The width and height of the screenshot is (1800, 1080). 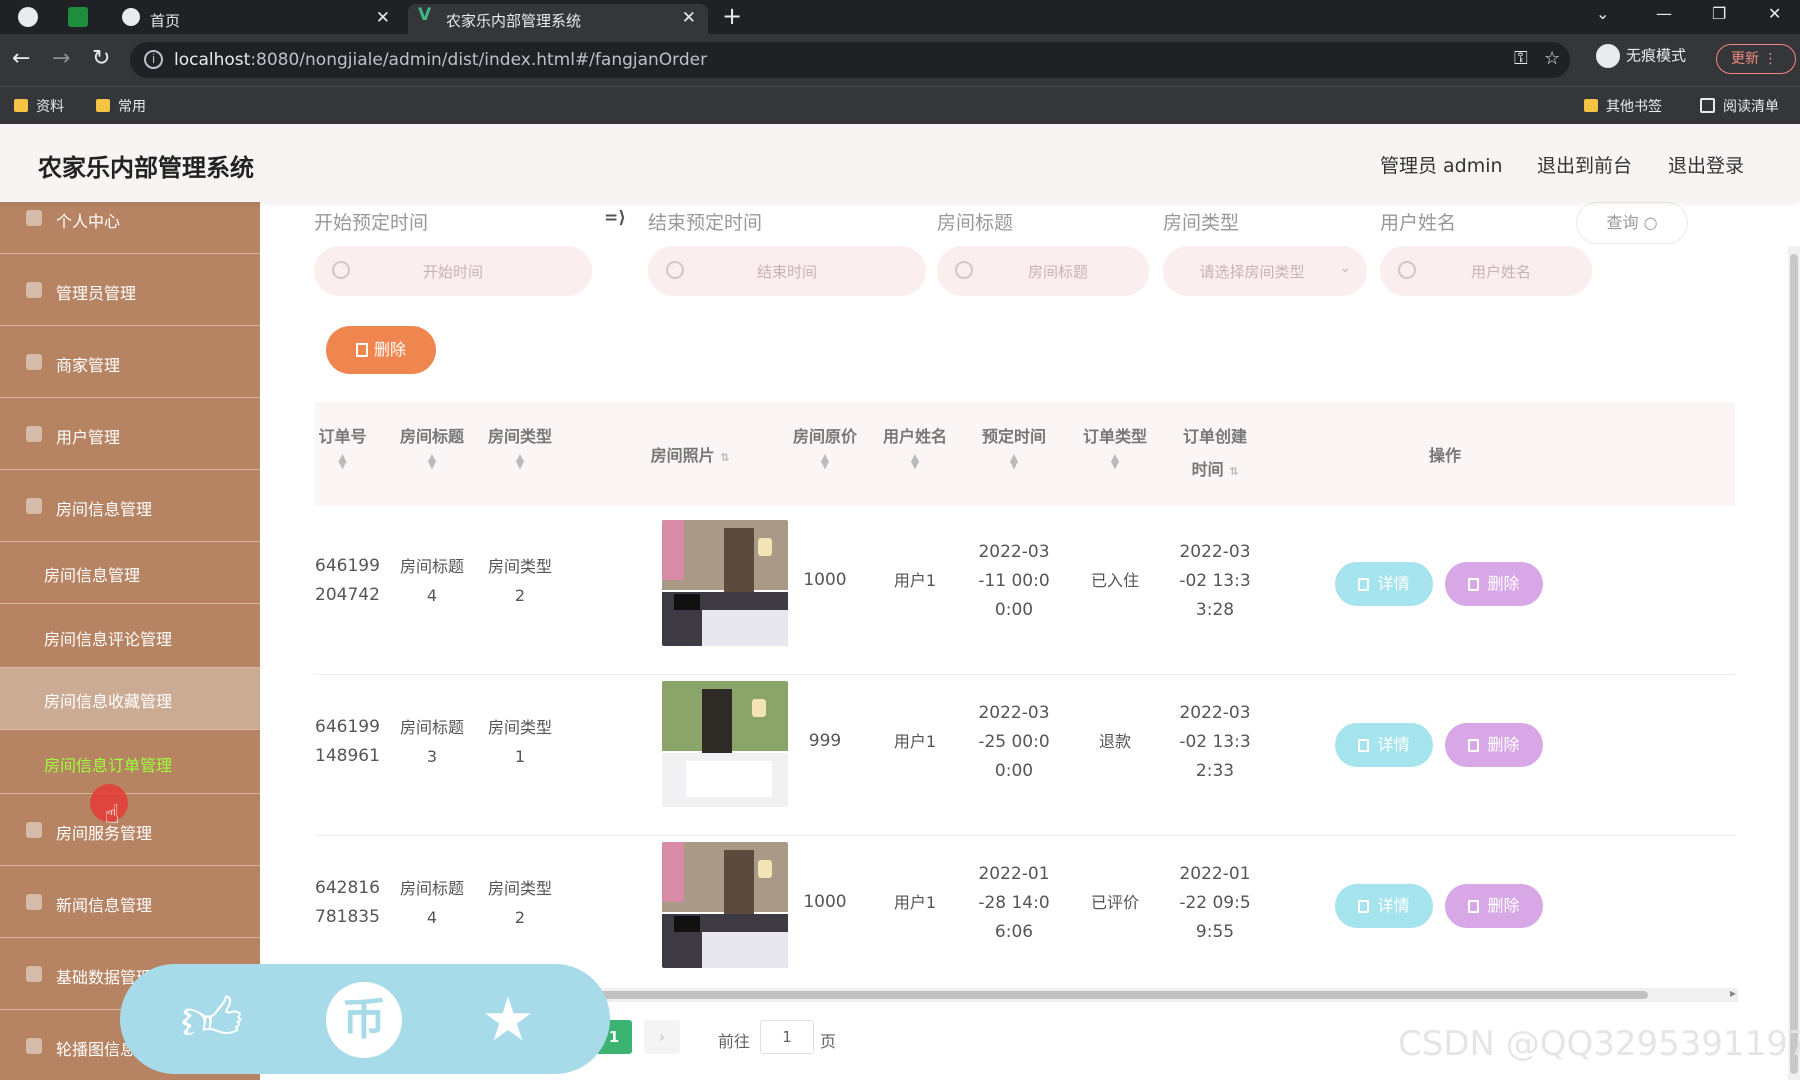 I want to click on filter-user-label: 用户姓名, so click(x=1418, y=223).